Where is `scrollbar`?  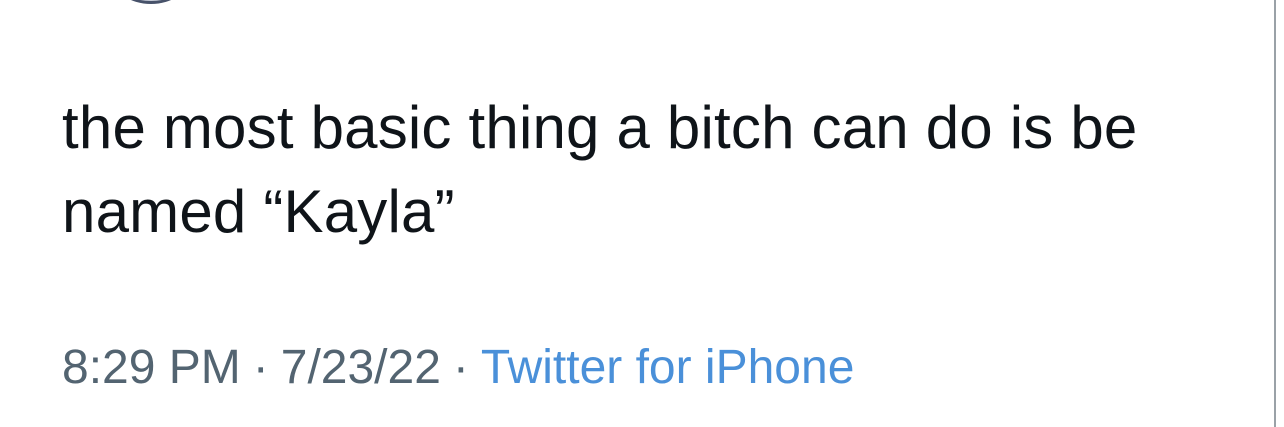 scrollbar is located at coordinates (1275, 213).